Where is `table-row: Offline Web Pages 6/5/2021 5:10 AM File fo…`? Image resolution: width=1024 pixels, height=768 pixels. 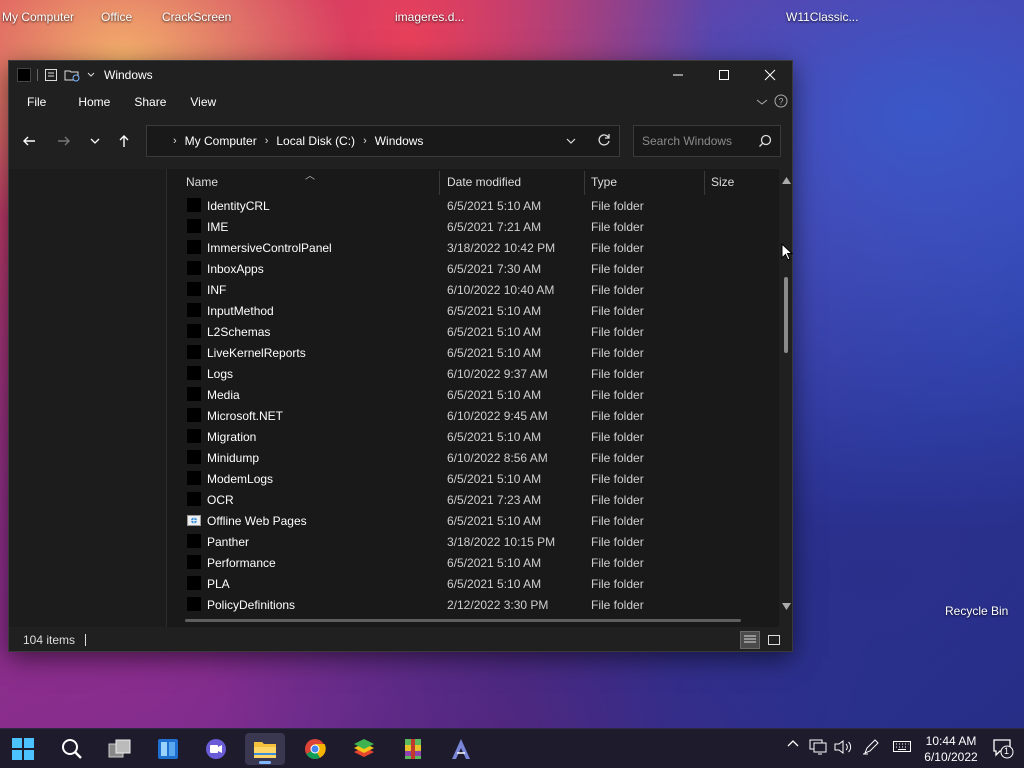 table-row: Offline Web Pages 6/5/2021 5:10 AM File fo… is located at coordinates (473, 520).